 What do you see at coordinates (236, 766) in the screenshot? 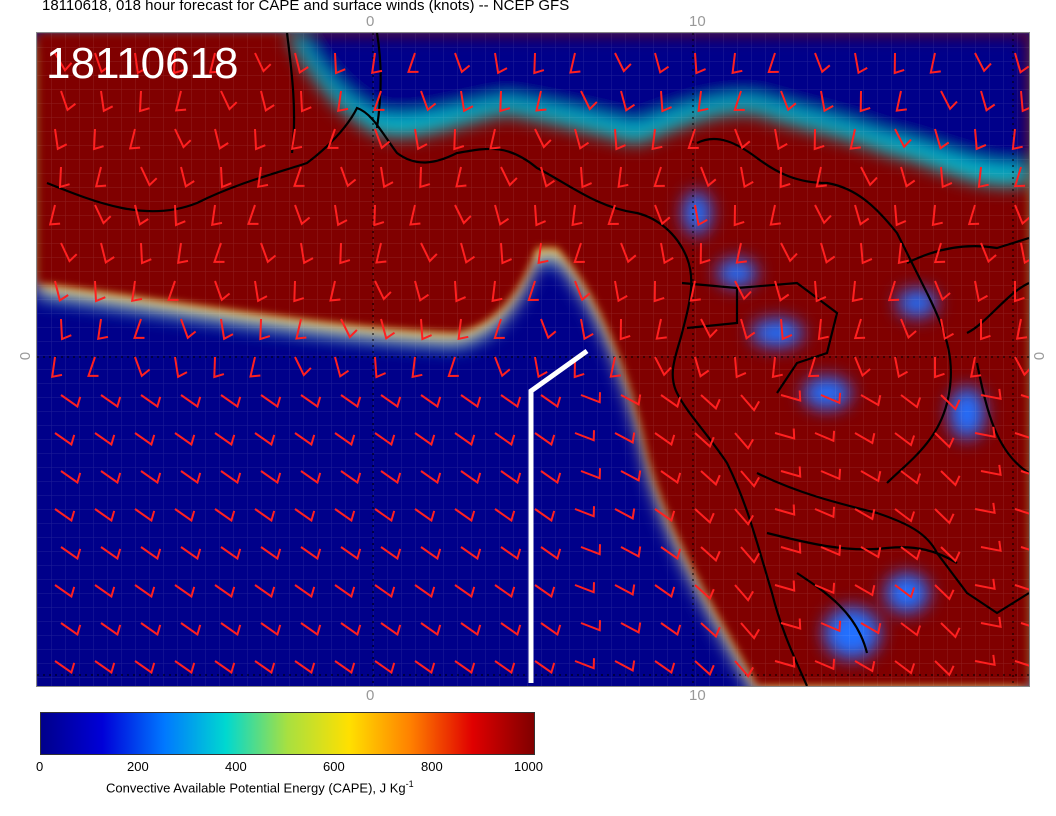
I see `colorbar-label-400: 400` at bounding box center [236, 766].